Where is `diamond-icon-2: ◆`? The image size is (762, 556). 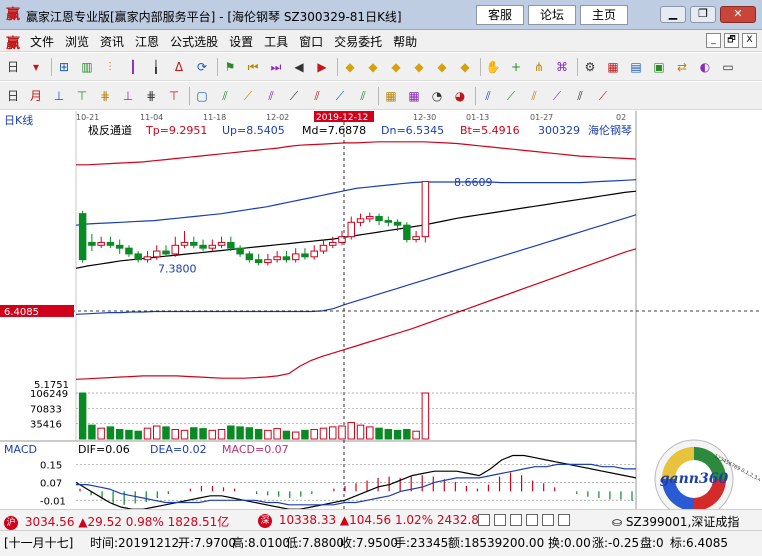
diamond-icon-2: ◆ is located at coordinates (373, 67).